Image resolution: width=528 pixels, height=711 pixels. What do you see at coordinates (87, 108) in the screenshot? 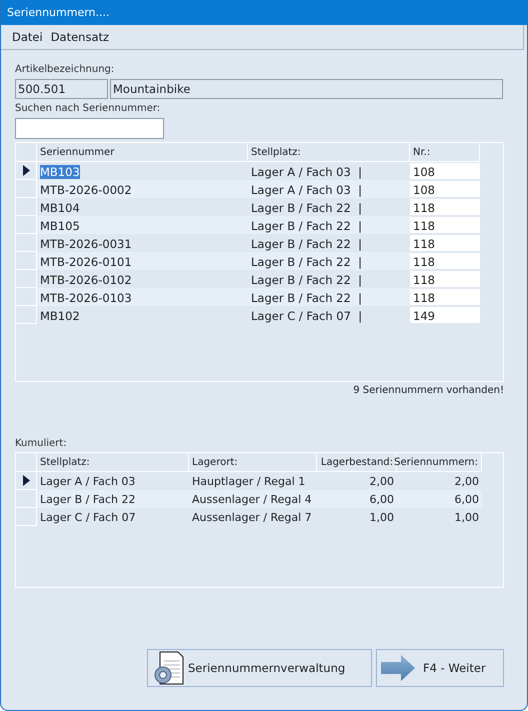
I see `field-label: Suchen nach Seriennummer:` at bounding box center [87, 108].